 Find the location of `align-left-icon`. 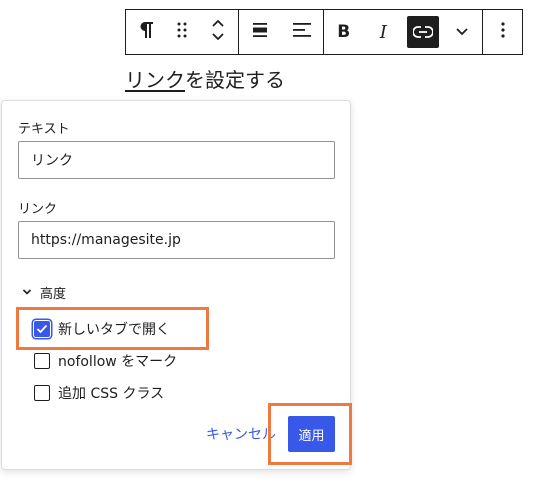

align-left-icon is located at coordinates (302, 32).